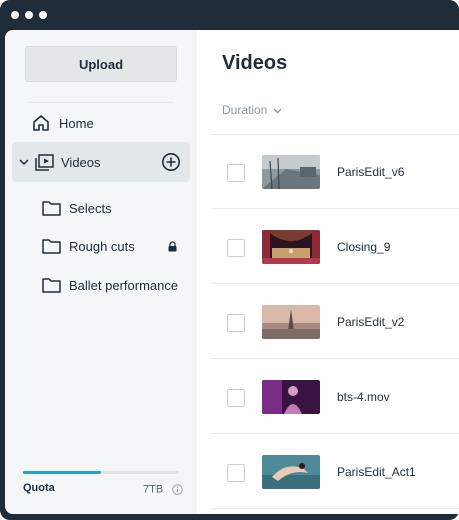  Describe the element at coordinates (245, 110) in the screenshot. I see `sort-label: Duration` at that location.